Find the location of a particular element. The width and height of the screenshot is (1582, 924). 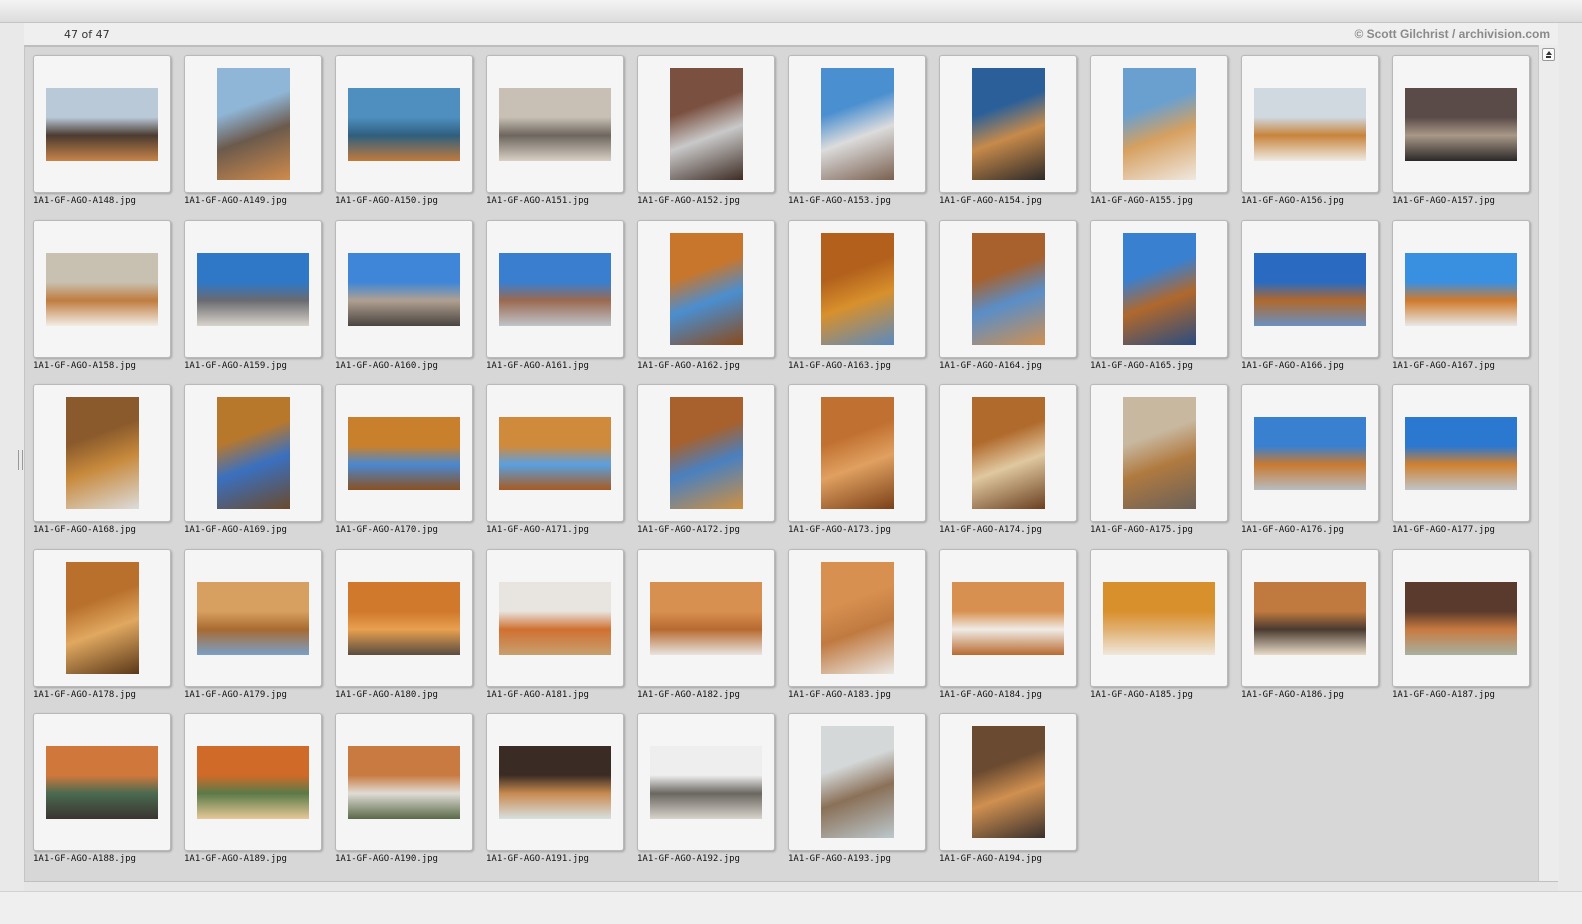

thumbnail-filename: 1A1-GF-AGO-A155.jpg is located at coordinates (1141, 201).